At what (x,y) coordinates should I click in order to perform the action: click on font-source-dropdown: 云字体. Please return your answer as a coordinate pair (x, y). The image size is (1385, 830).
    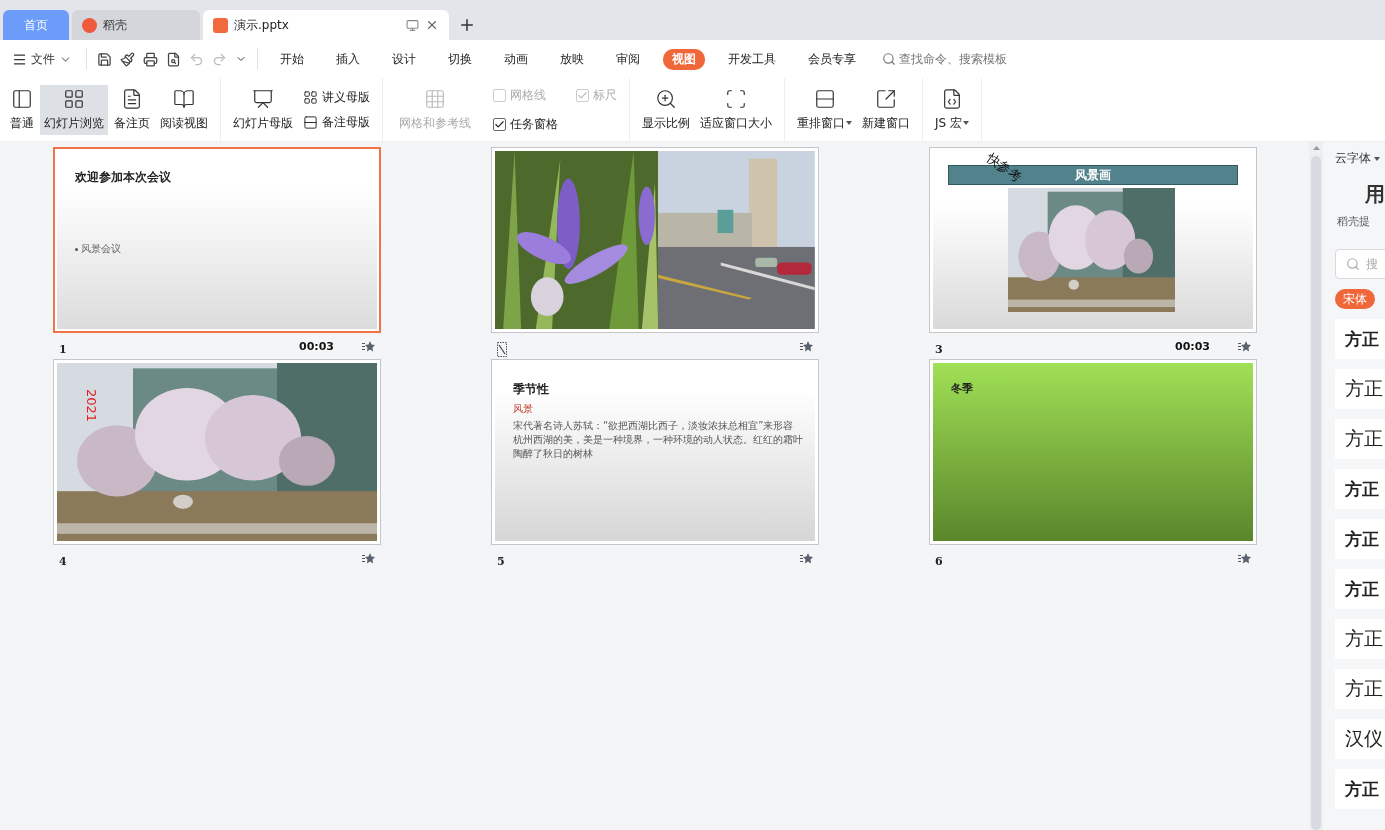
    Looking at the image, I should click on (1360, 158).